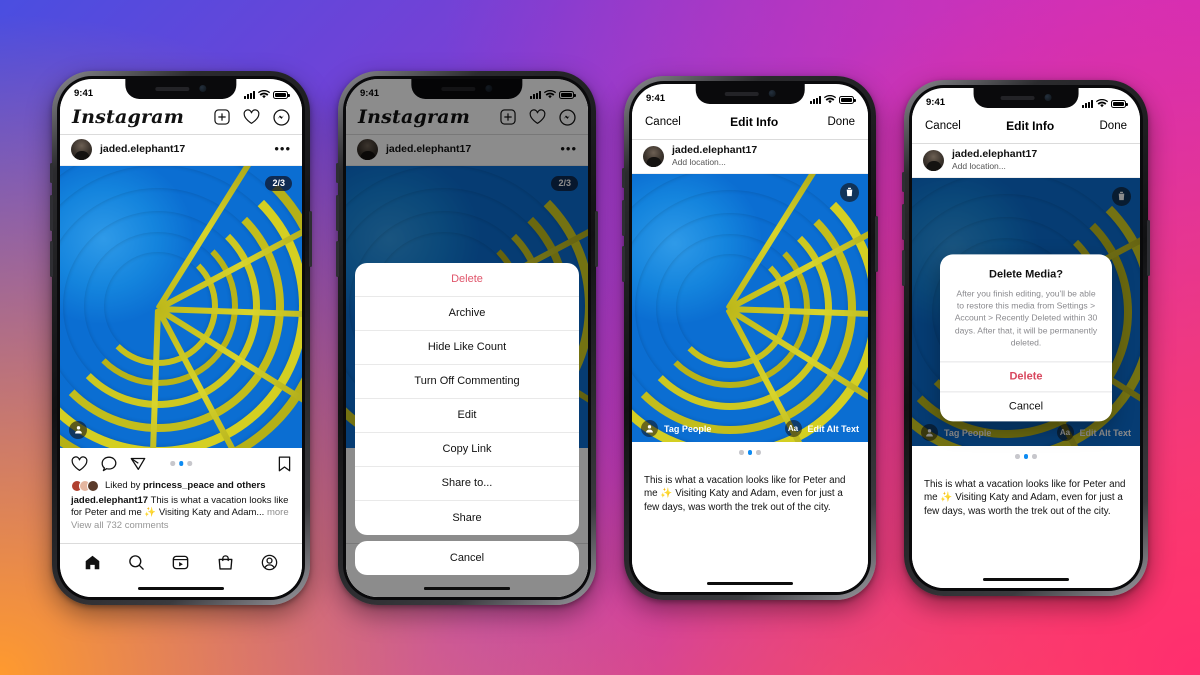  What do you see at coordinates (467, 314) in the screenshot?
I see `sheet-item-archive: Archive` at bounding box center [467, 314].